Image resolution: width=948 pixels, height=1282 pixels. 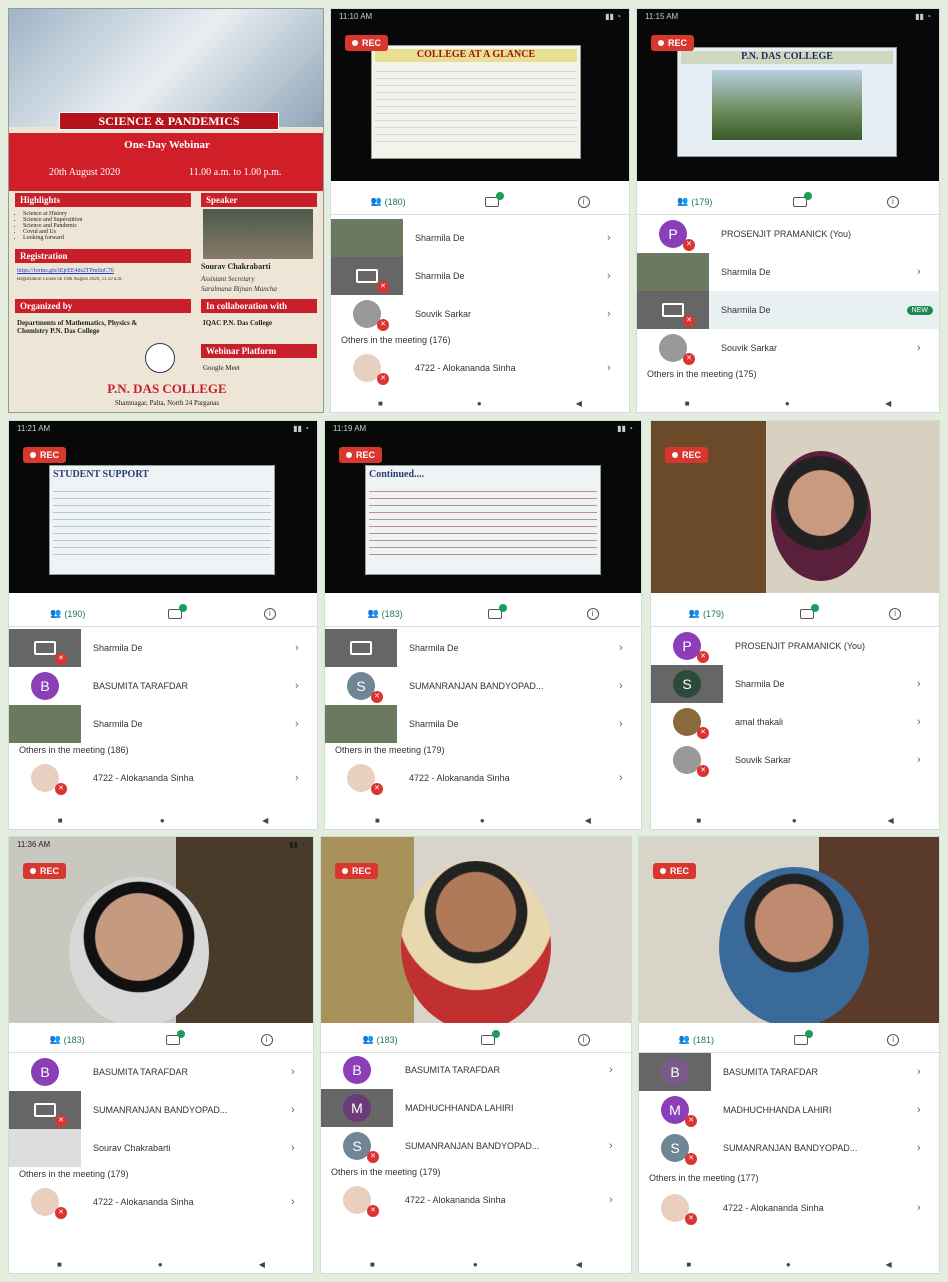 What do you see at coordinates (67, 613) in the screenshot?
I see `tab-people: 👥 (190)` at bounding box center [67, 613].